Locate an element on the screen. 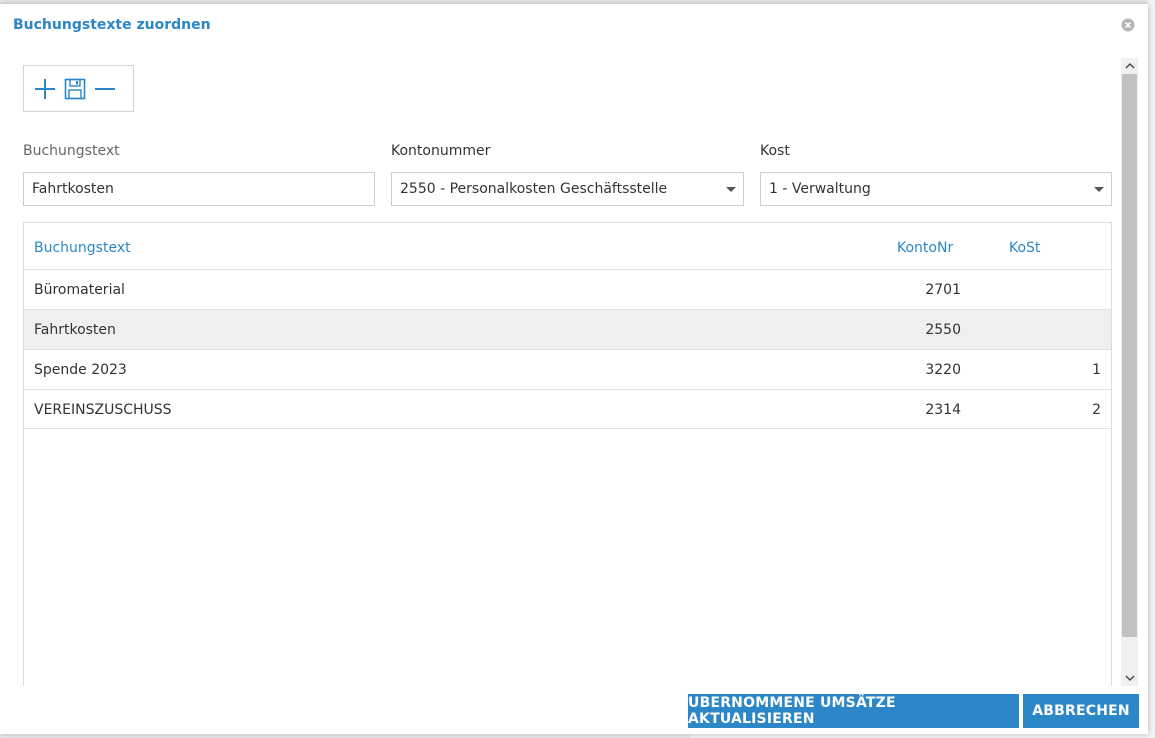  minus-icon is located at coordinates (105, 88).